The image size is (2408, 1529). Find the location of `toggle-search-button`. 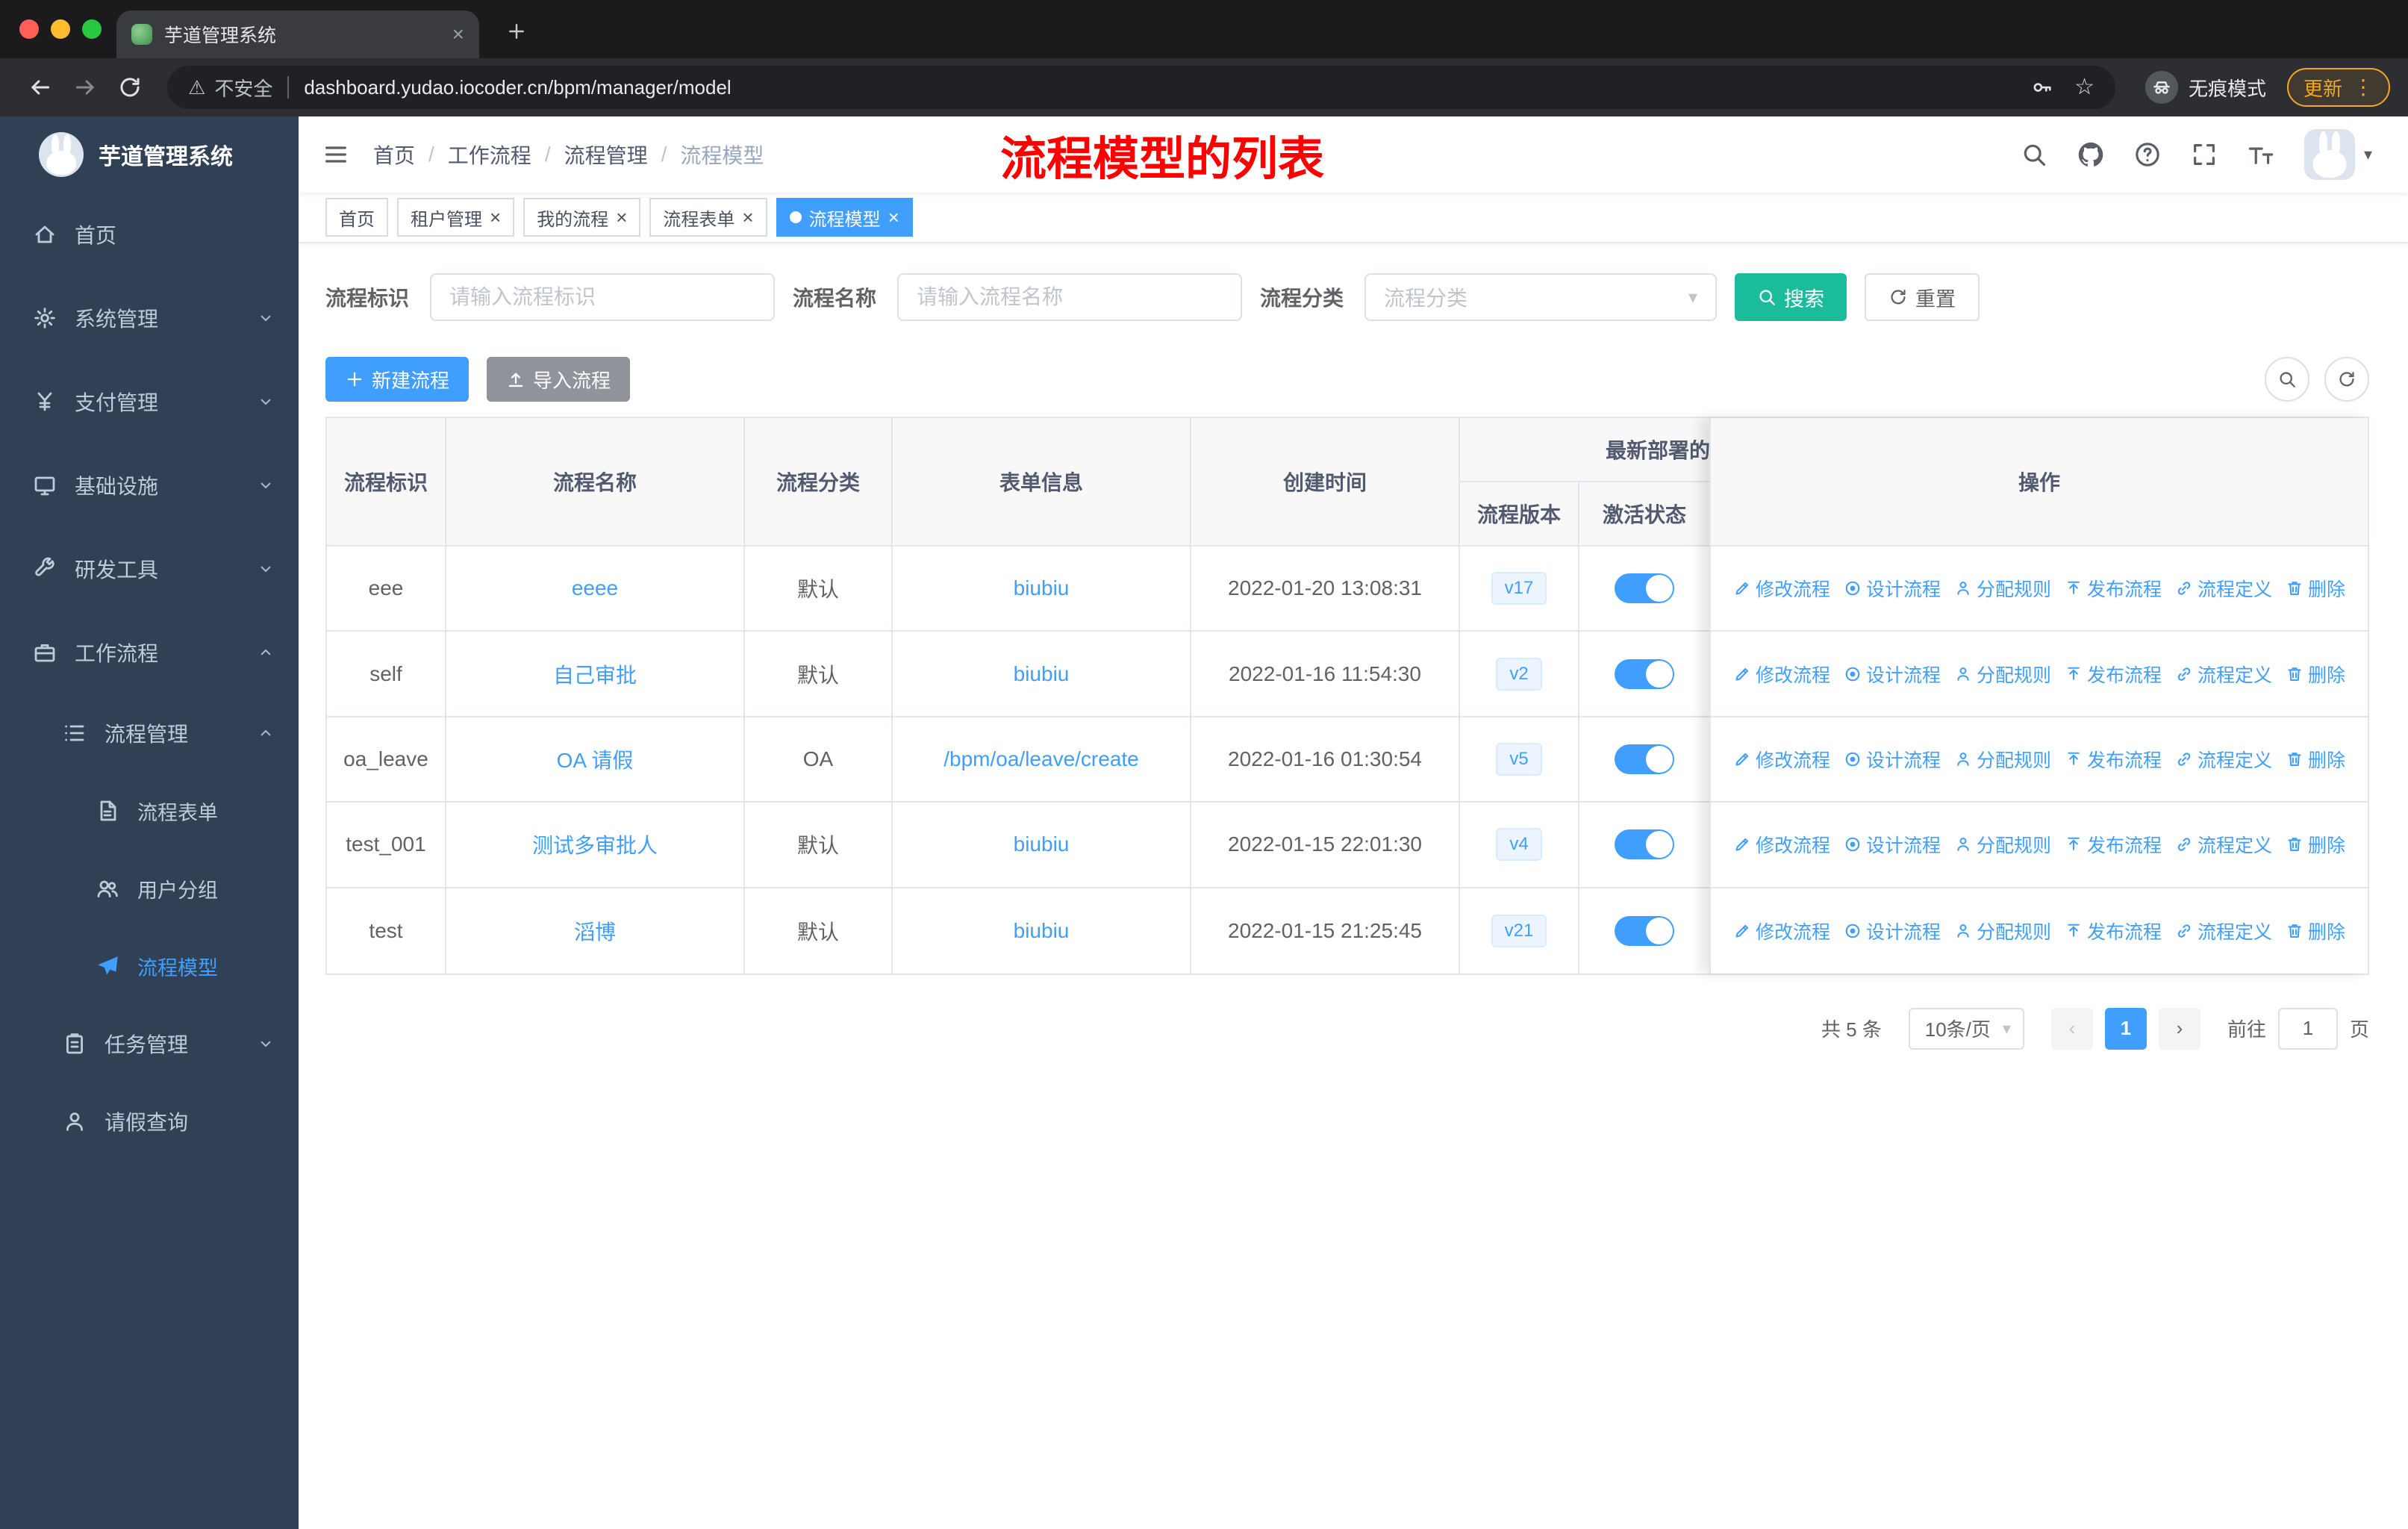

toggle-search-button is located at coordinates (2287, 379).